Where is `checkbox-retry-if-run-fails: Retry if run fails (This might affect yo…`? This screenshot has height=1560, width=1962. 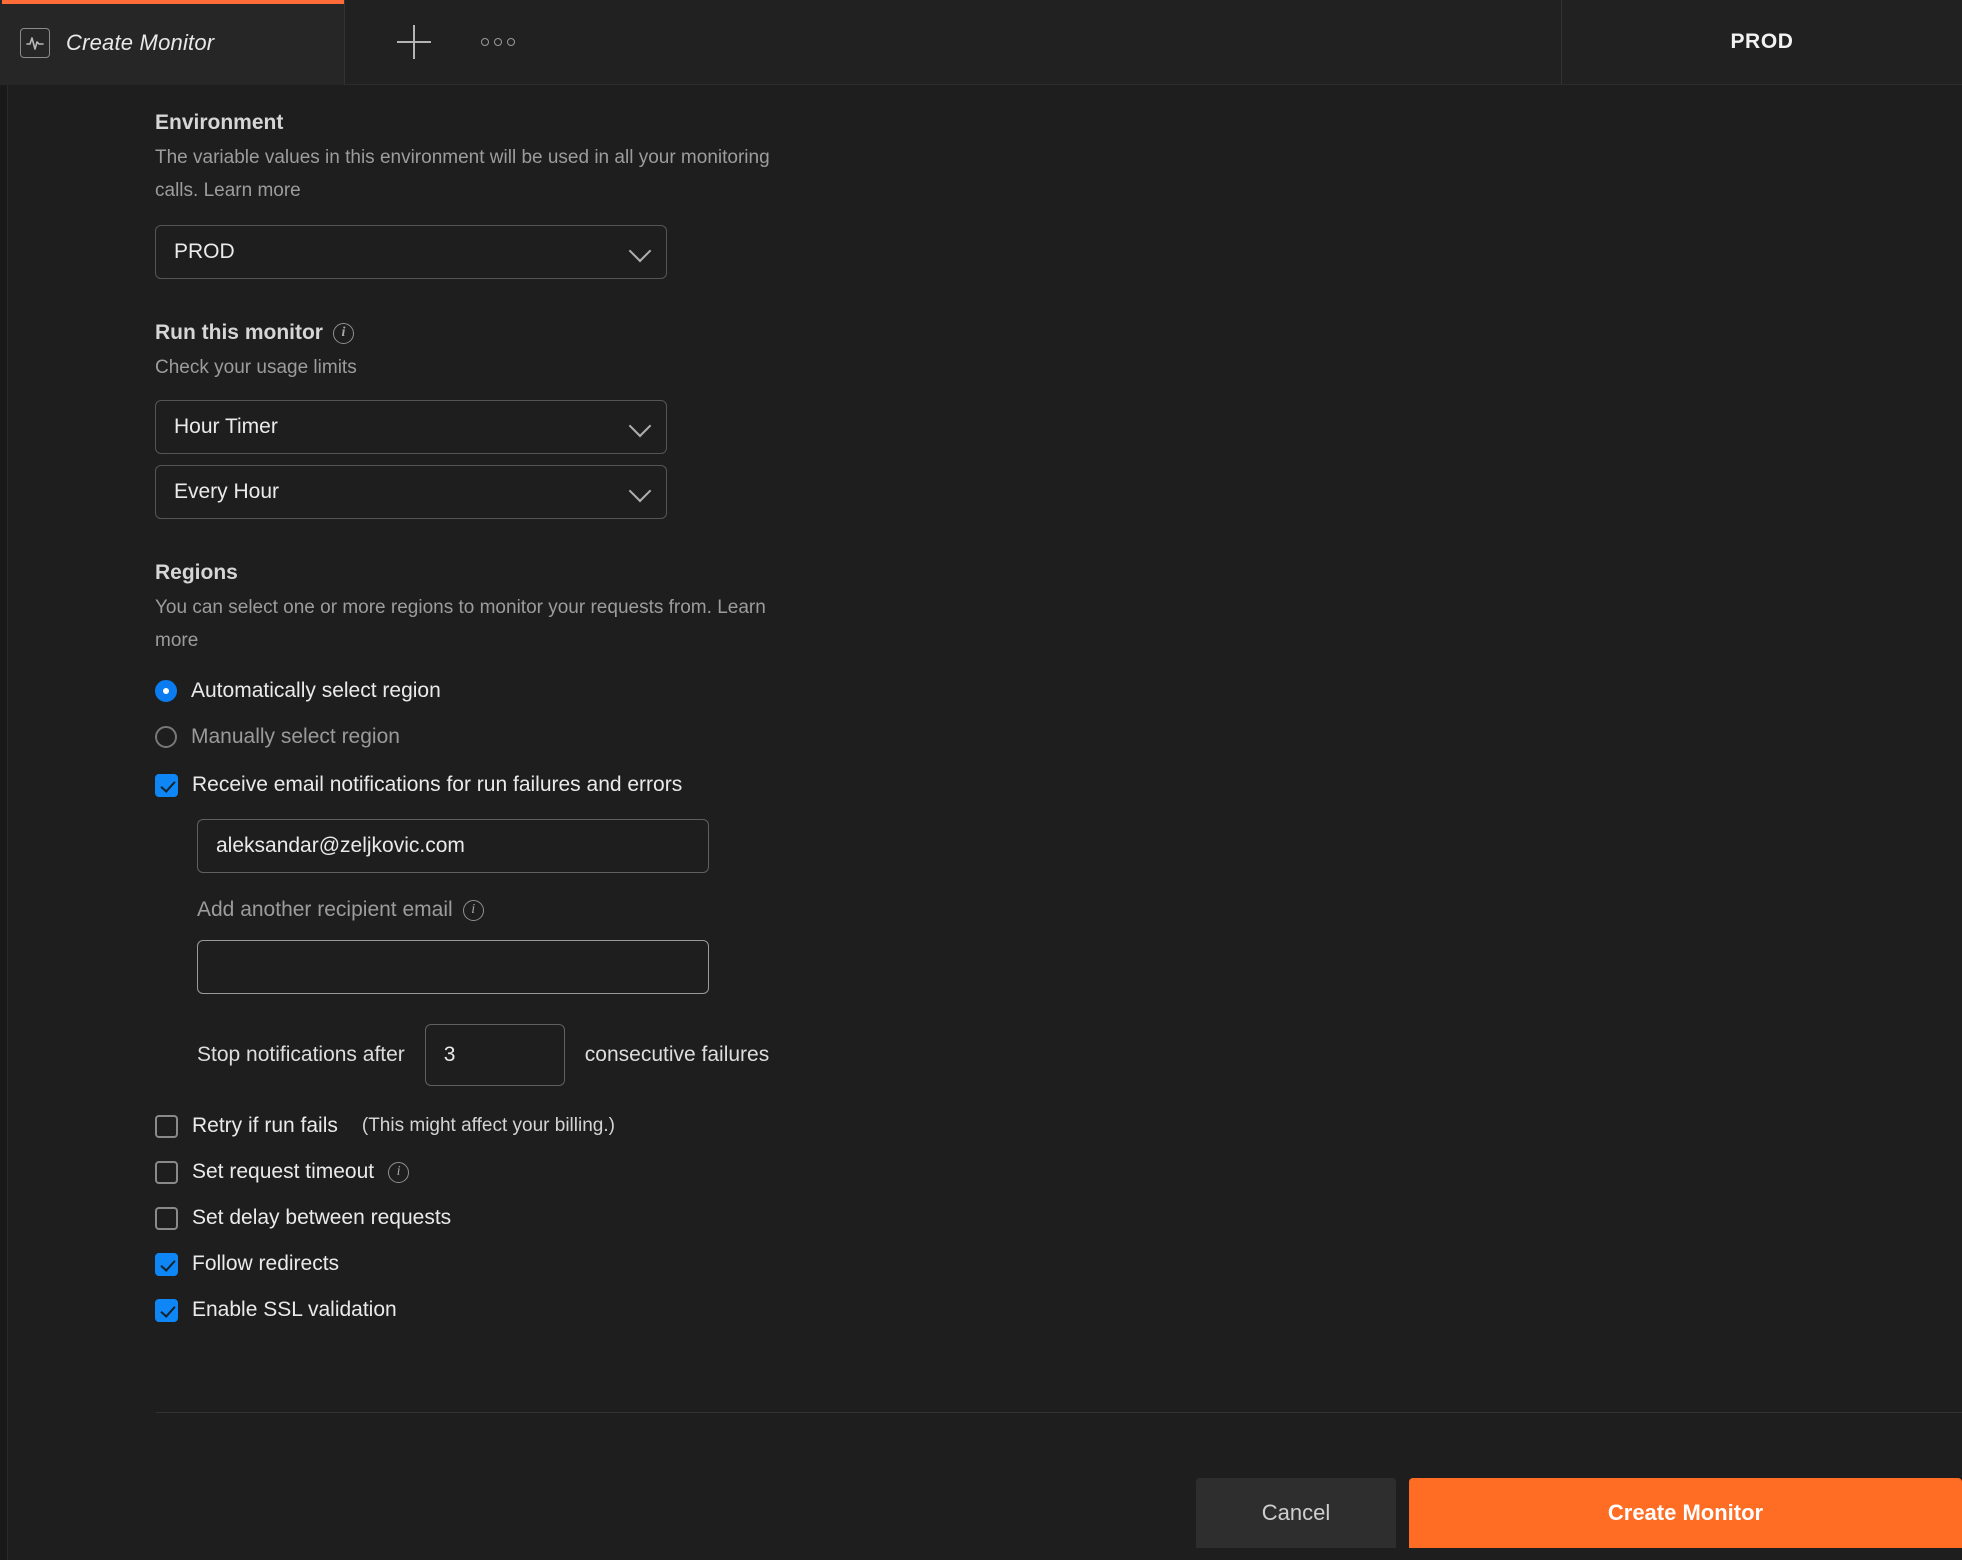 checkbox-retry-if-run-fails: Retry if run fails (This might affect yo… is located at coordinates (605, 1126).